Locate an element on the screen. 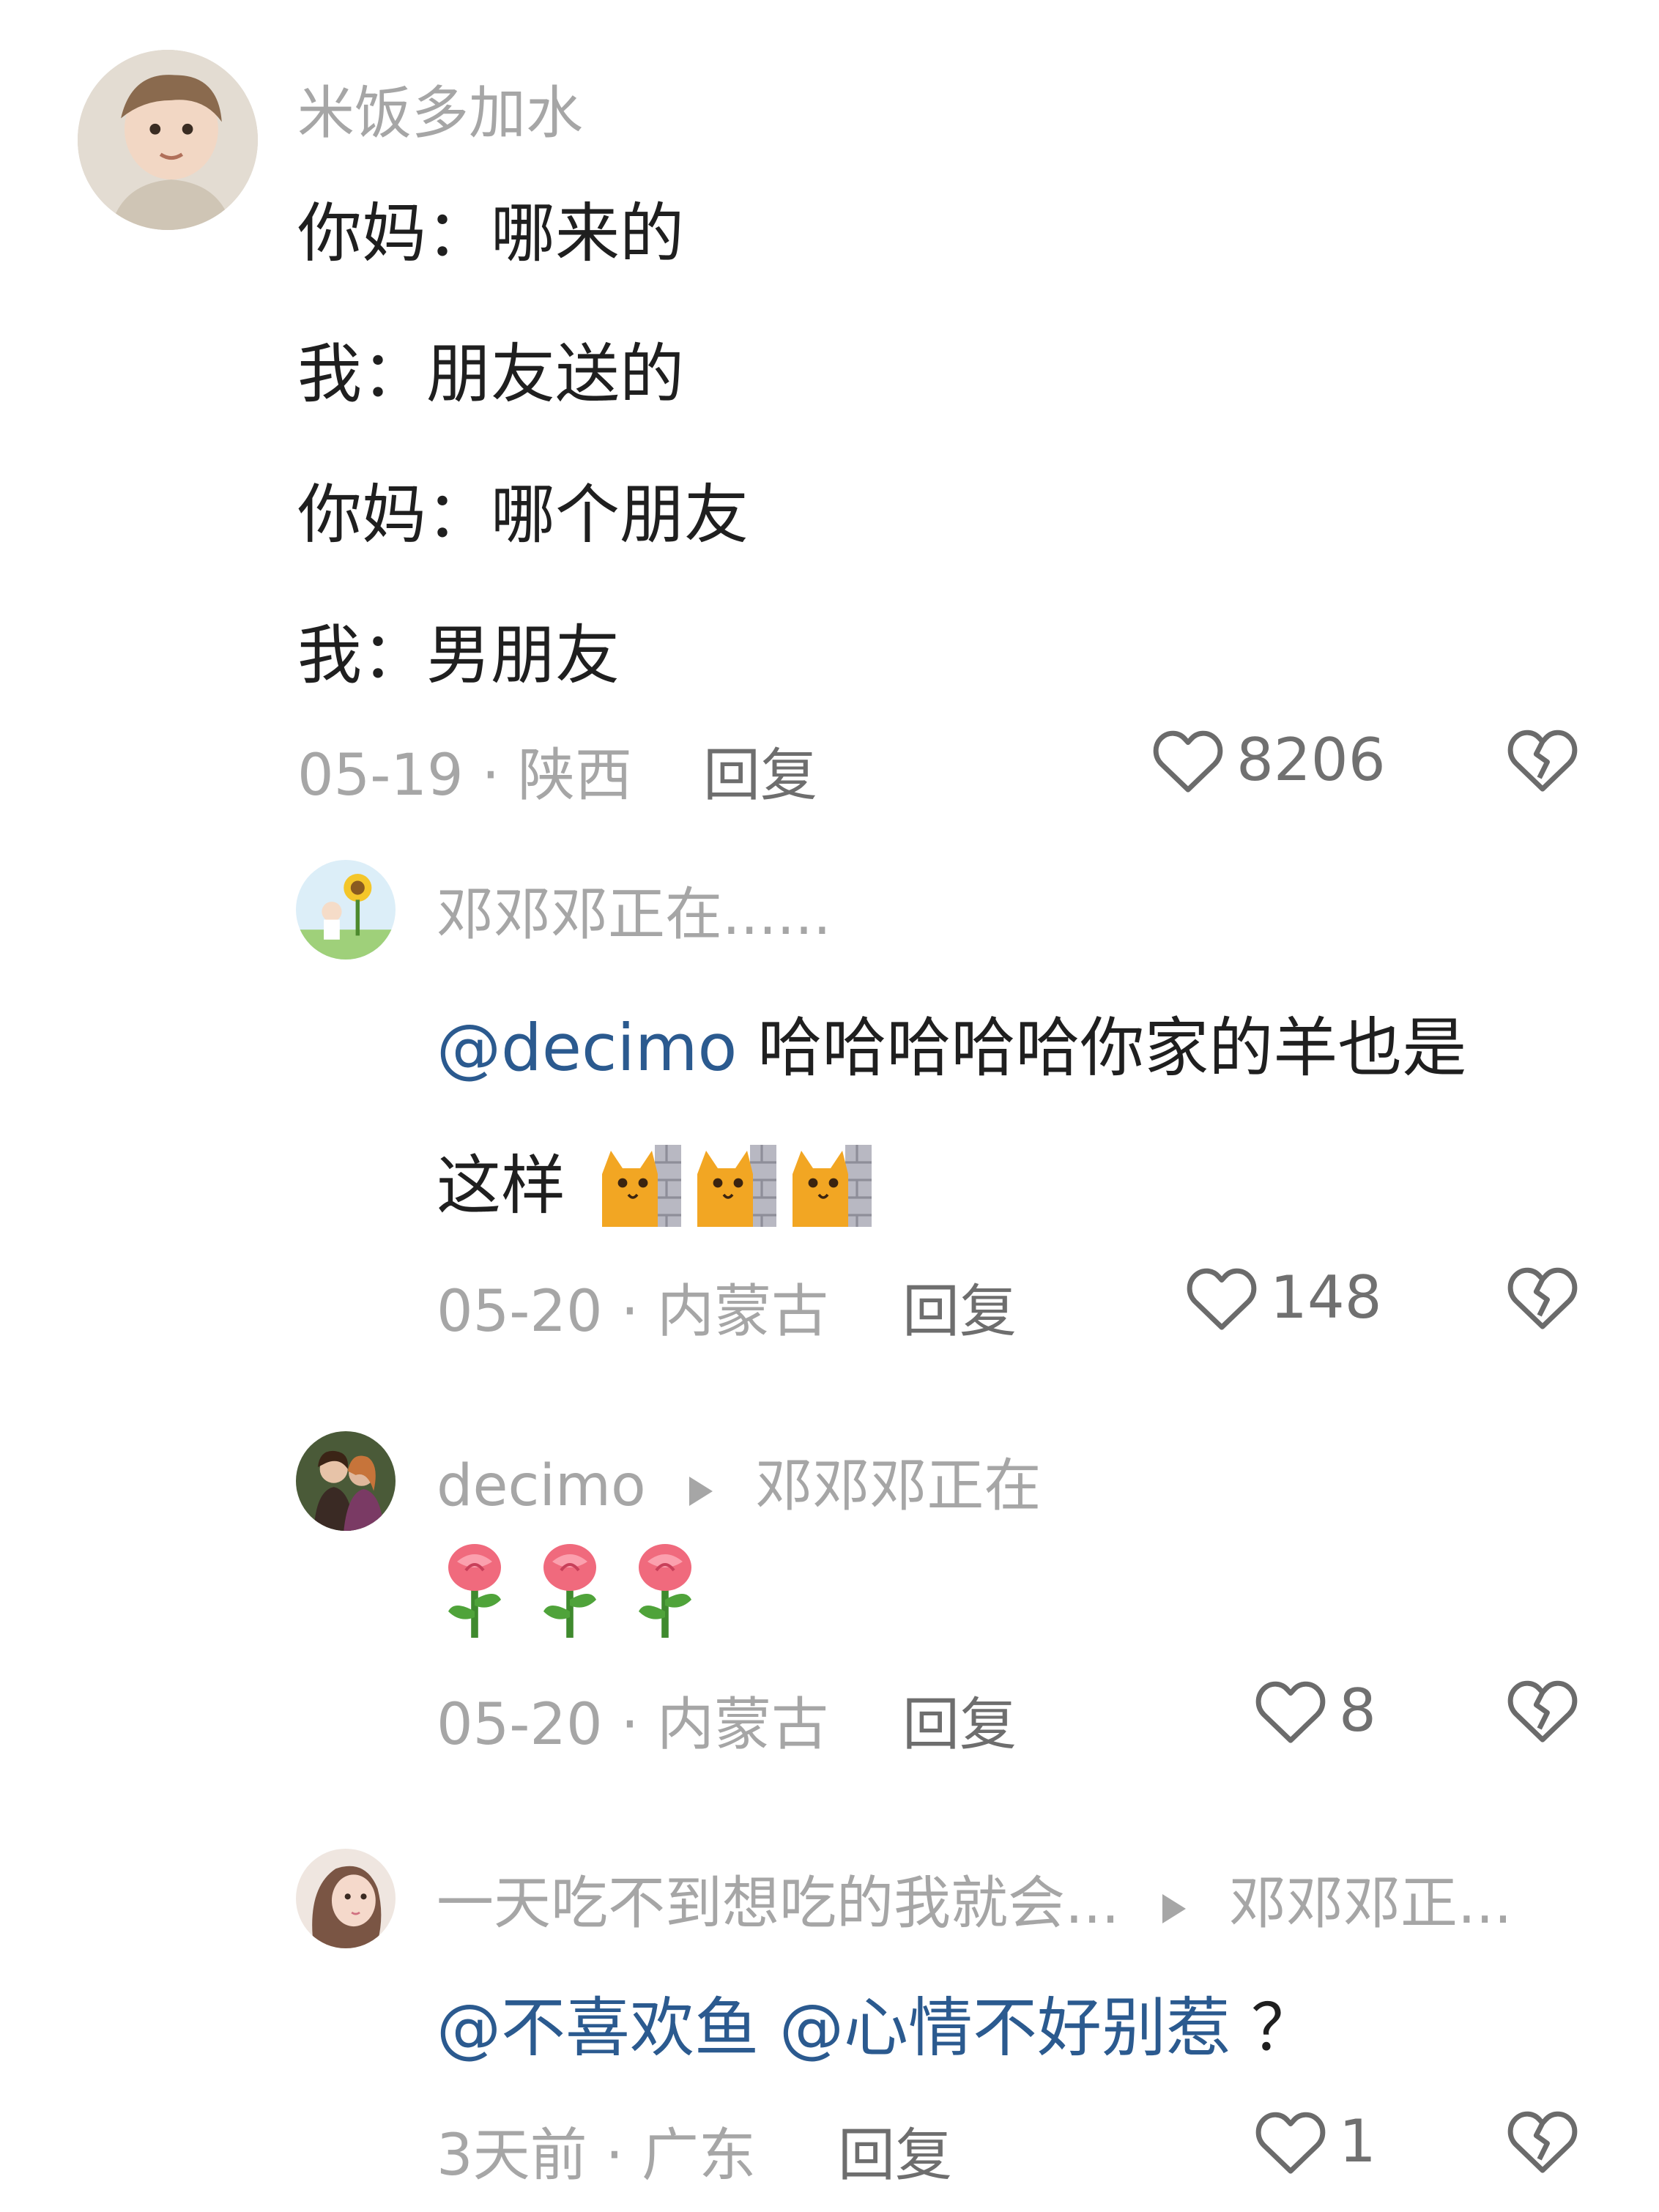  comment-meta: 3天前 · 广东 is located at coordinates (596, 2150).